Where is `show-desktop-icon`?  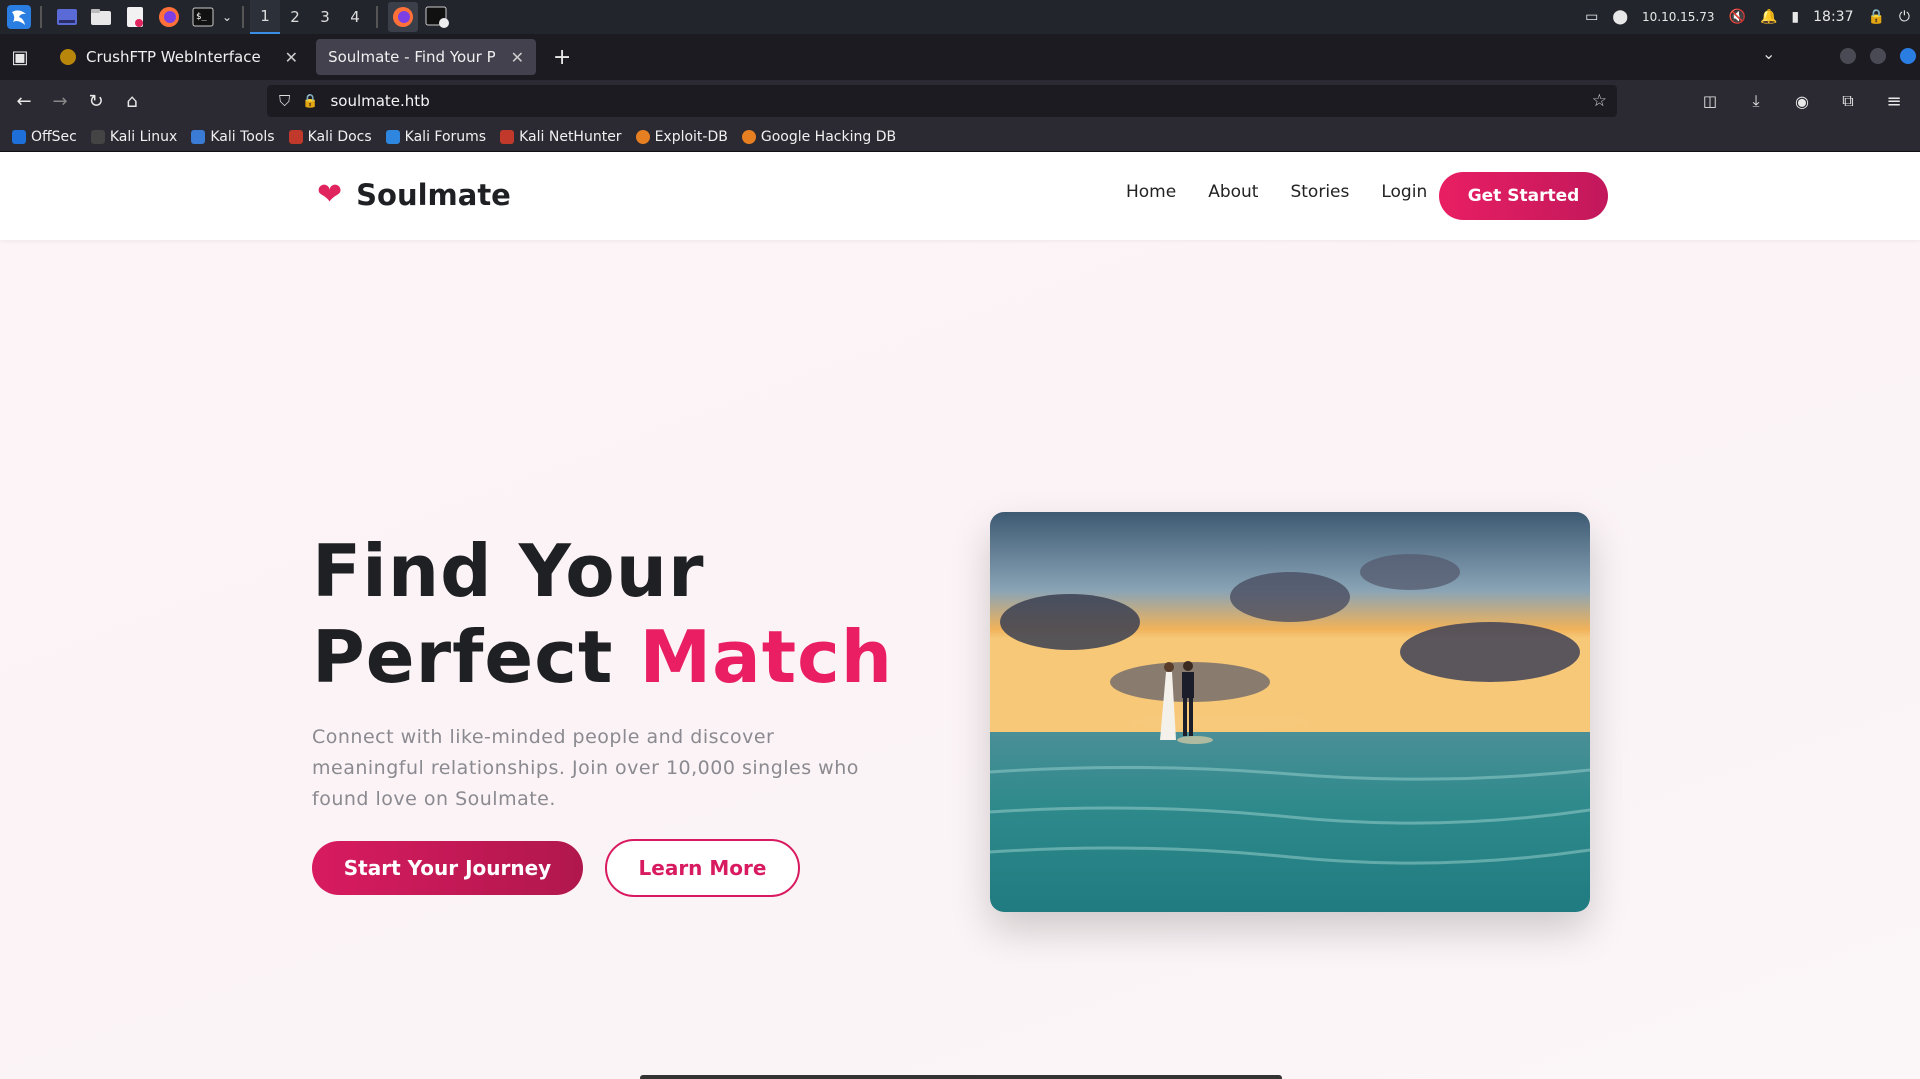
show-desktop-icon is located at coordinates (67, 17).